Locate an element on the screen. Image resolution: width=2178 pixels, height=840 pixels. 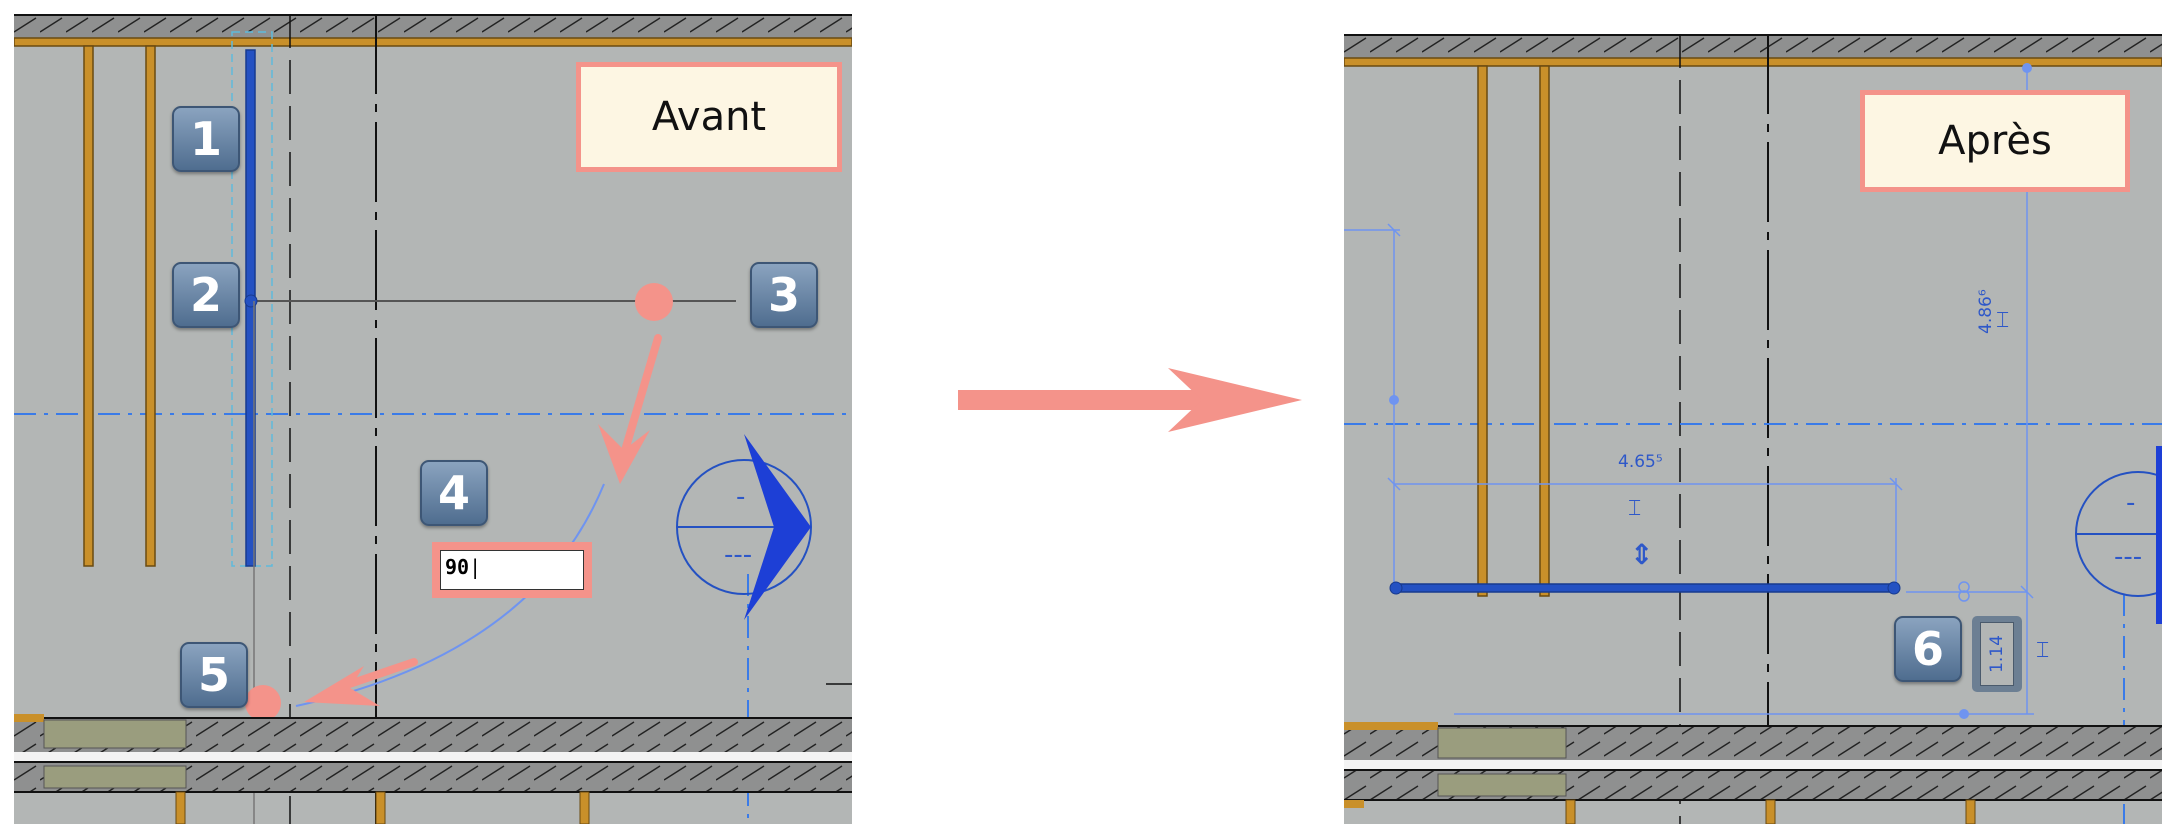
end-point is located at coordinates (263, 703).